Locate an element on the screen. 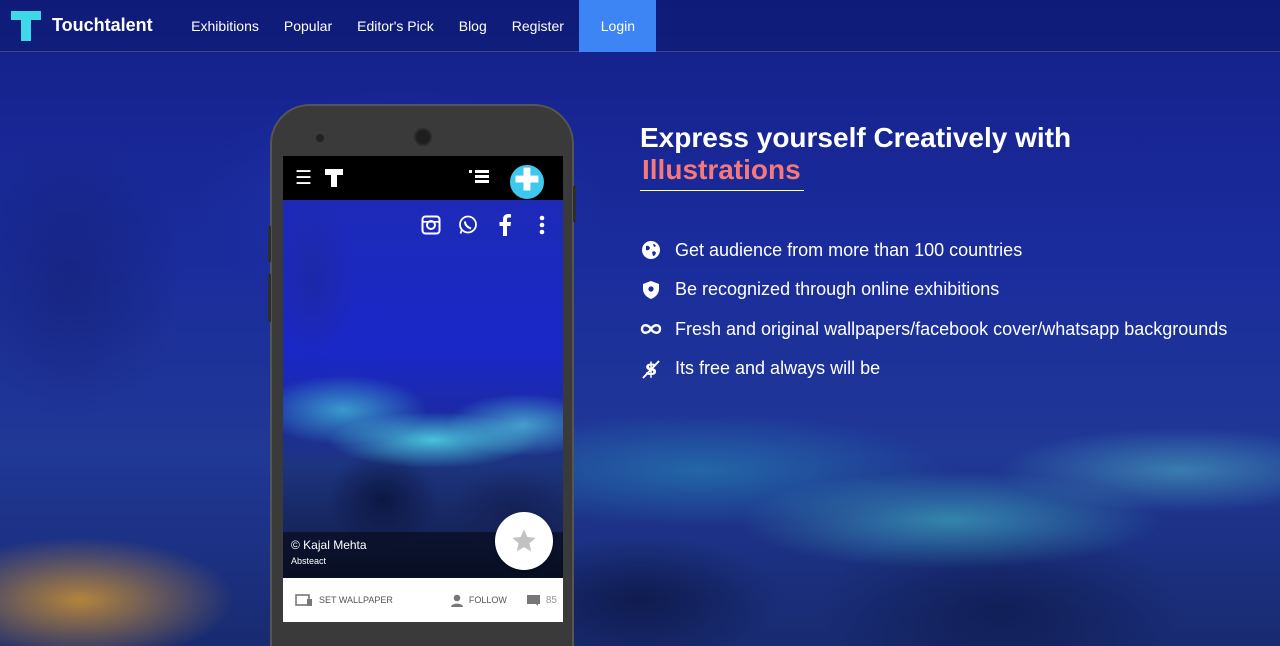 Image resolution: width=1280 pixels, height=646 pixels. feature-item: $ Its free and always will be is located at coordinates (933, 369).